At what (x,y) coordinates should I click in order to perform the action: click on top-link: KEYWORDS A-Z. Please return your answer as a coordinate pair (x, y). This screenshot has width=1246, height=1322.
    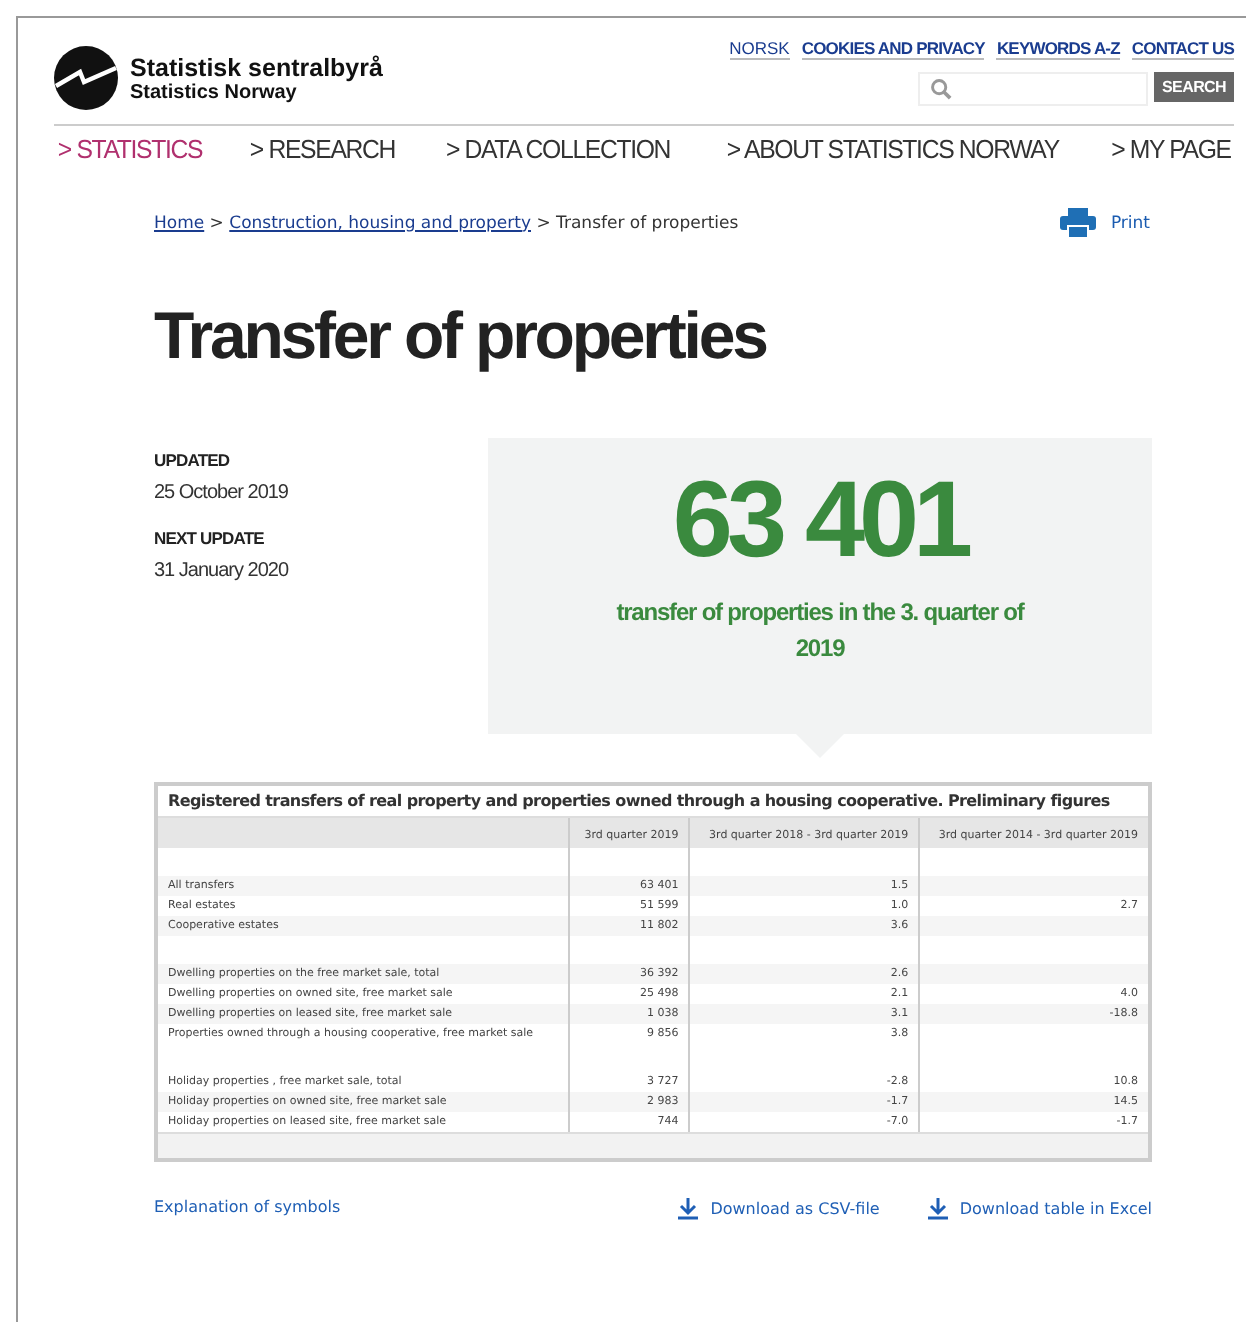
    Looking at the image, I should click on (1058, 49).